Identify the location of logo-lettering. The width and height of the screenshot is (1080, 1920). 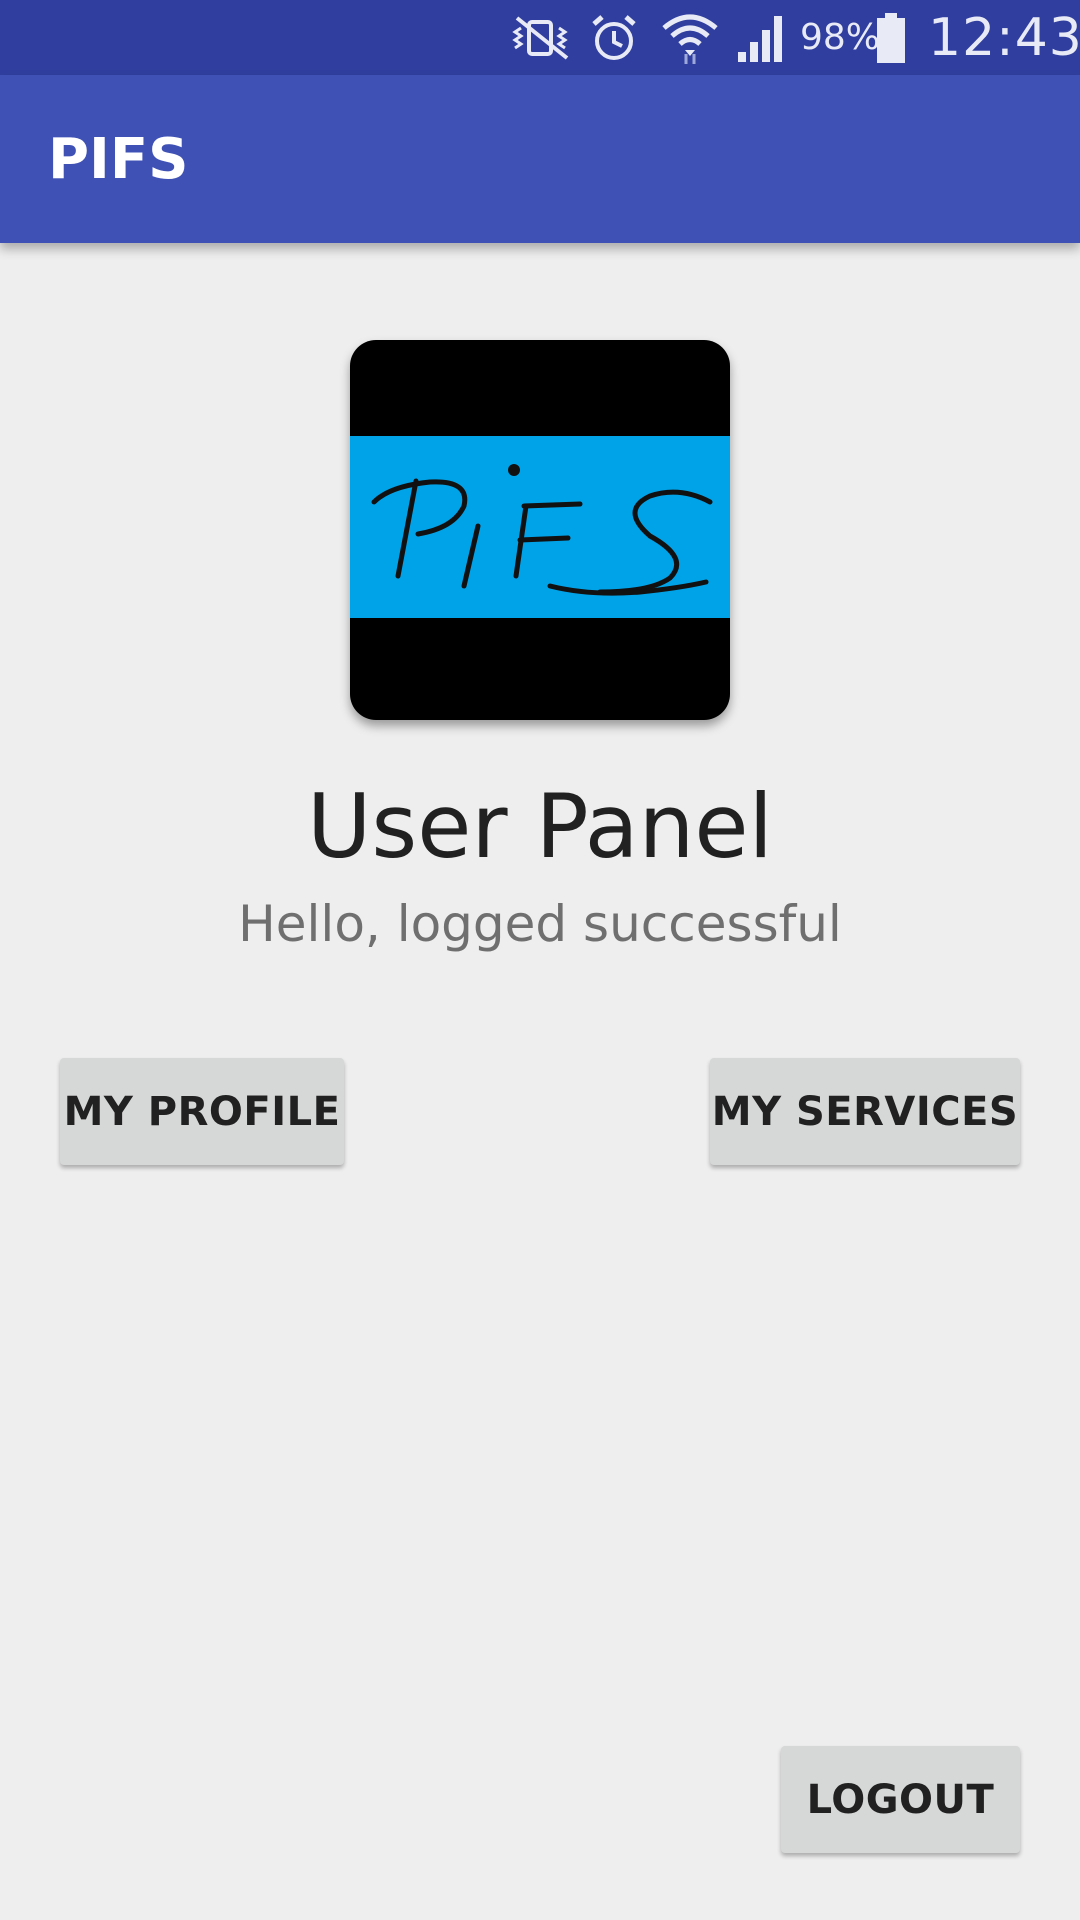
(542, 530).